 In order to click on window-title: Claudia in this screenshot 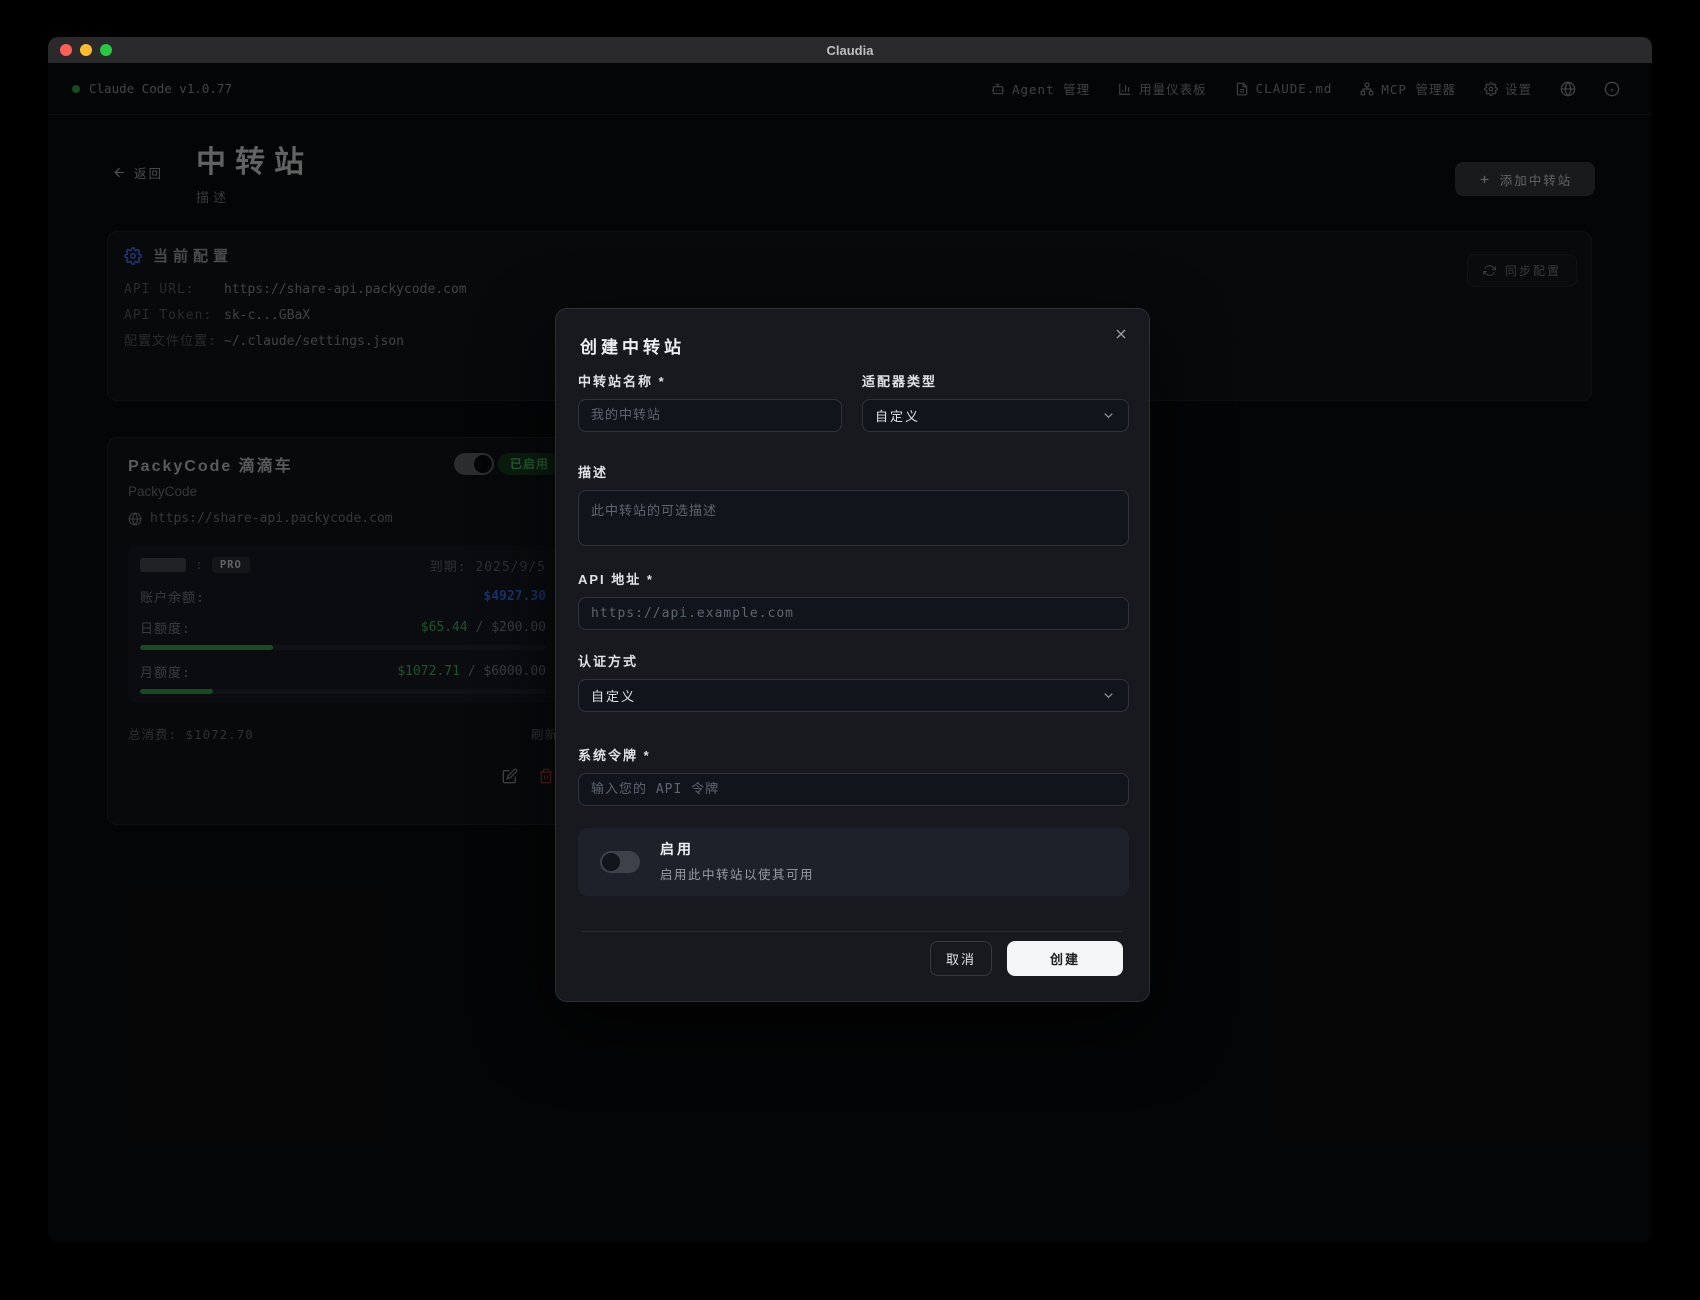, I will do `click(850, 50)`.